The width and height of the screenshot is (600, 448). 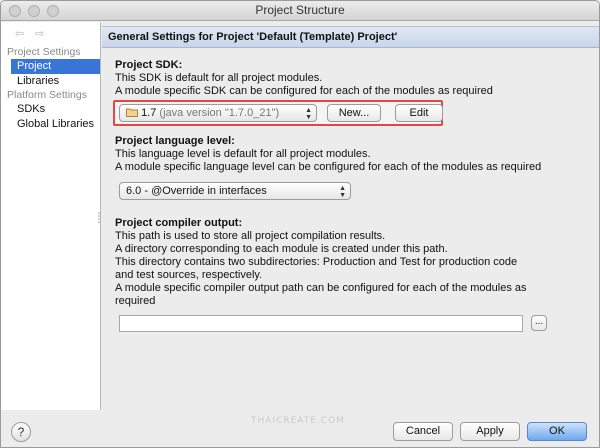 What do you see at coordinates (419, 113) in the screenshot?
I see `edit-sdk-button: Edit` at bounding box center [419, 113].